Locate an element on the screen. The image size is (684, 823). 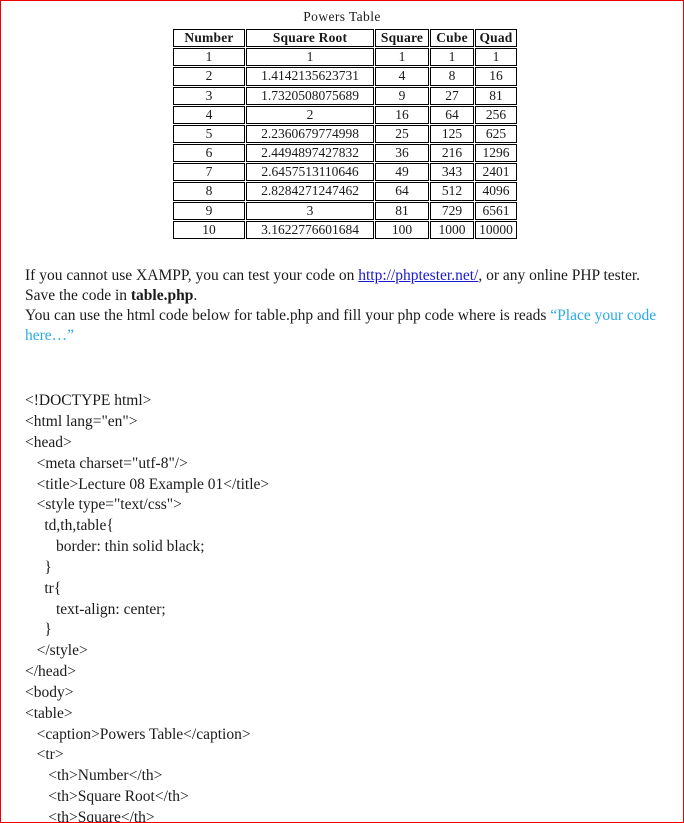
powers-table-cell: 2.2360679774998 is located at coordinates (310, 134).